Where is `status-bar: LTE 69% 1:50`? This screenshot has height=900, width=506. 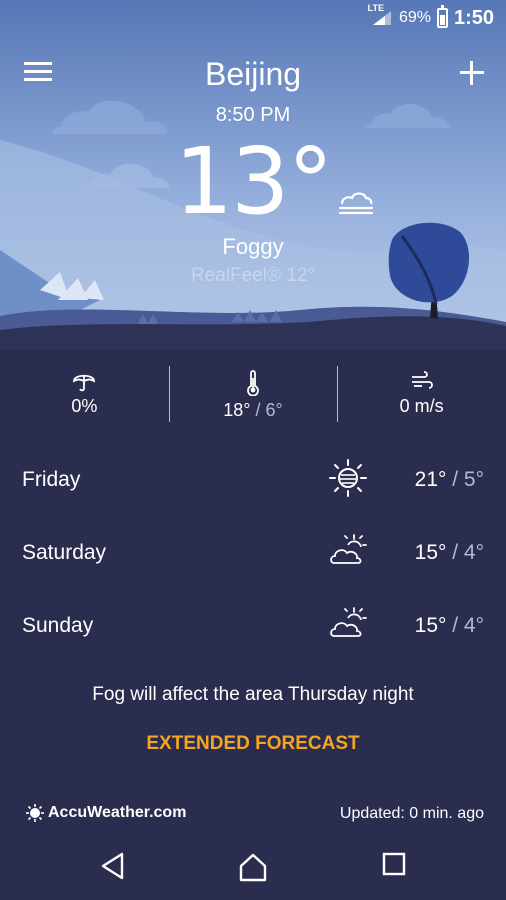
status-bar: LTE 69% 1:50 is located at coordinates (253, 17).